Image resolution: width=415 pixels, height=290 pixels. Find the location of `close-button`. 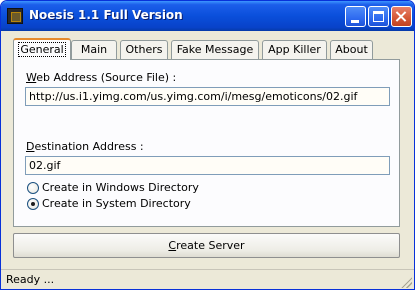

close-button is located at coordinates (401, 16).